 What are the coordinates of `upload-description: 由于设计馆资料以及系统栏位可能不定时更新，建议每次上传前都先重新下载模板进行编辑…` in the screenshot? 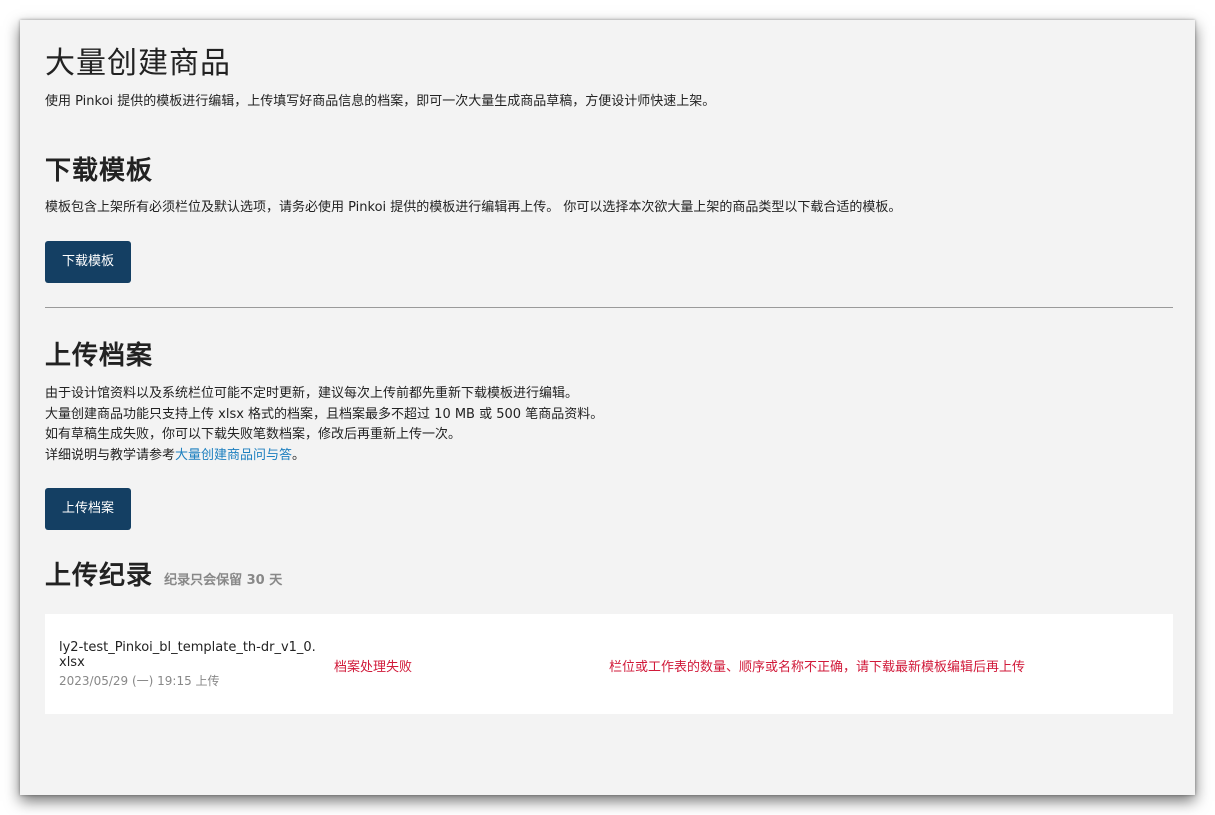 It's located at (324, 425).